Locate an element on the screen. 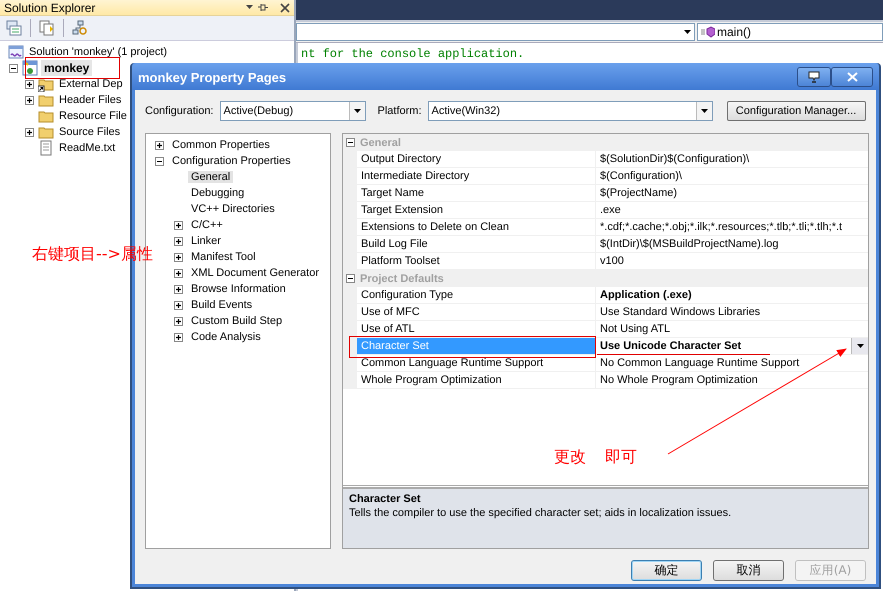 The image size is (883, 591). close-button is located at coordinates (852, 76).